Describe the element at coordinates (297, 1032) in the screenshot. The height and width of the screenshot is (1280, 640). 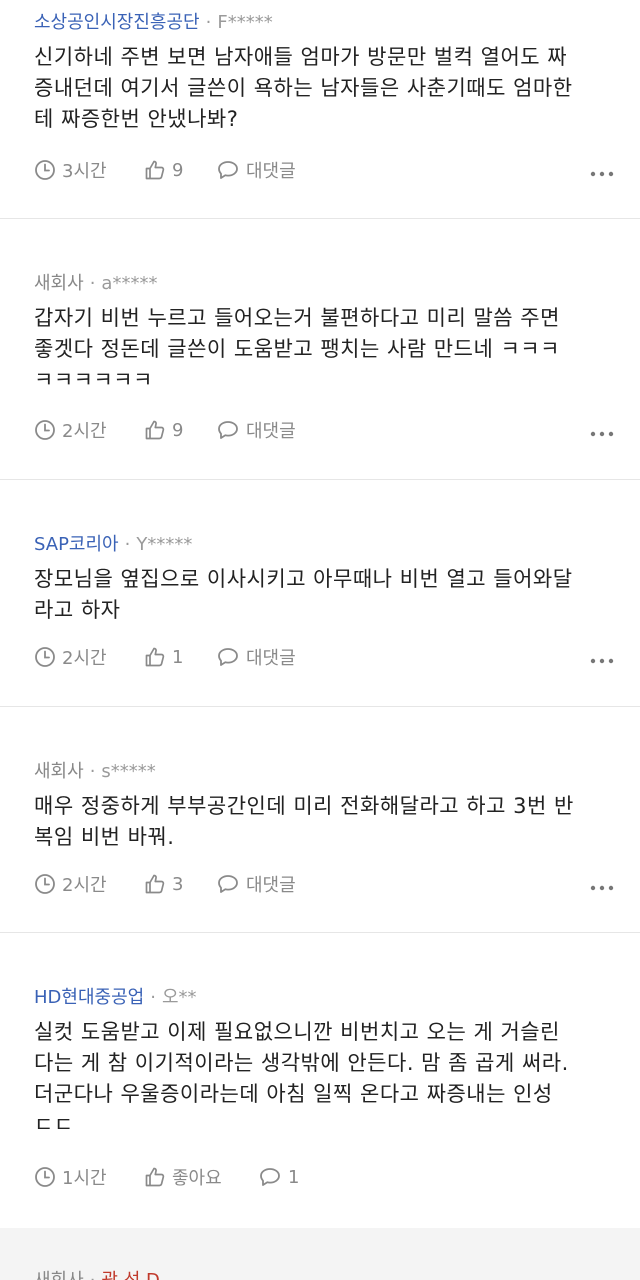
I see `comment-line: 실컷 도움받고 이제 필요없으니깐 비번치고 오는 게 거슬린` at that location.